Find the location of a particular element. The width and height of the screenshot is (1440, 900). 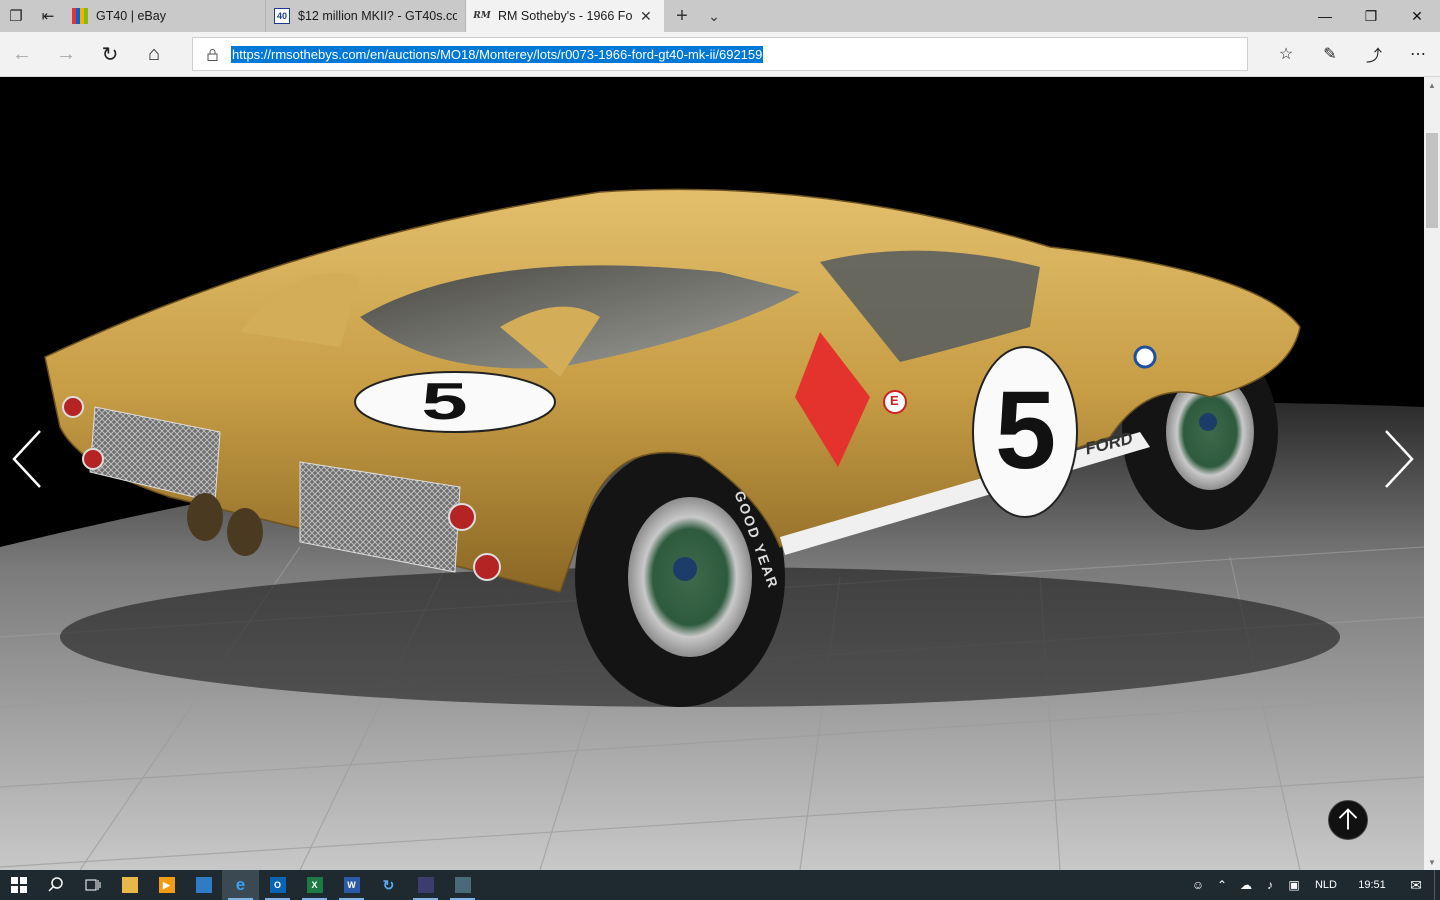

tab-ebay: GT40 | eBay is located at coordinates (165, 16).